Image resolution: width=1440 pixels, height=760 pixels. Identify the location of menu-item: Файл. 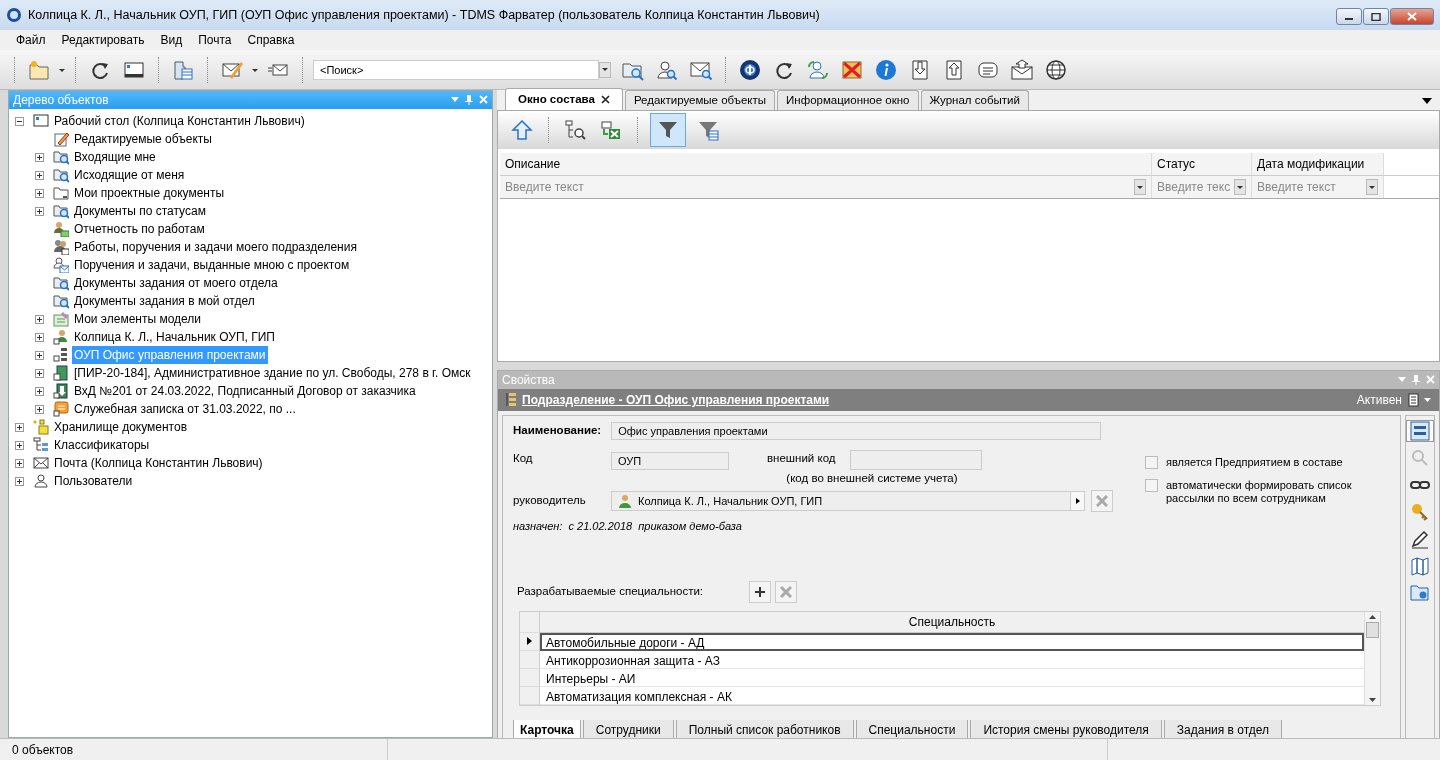
(31, 40).